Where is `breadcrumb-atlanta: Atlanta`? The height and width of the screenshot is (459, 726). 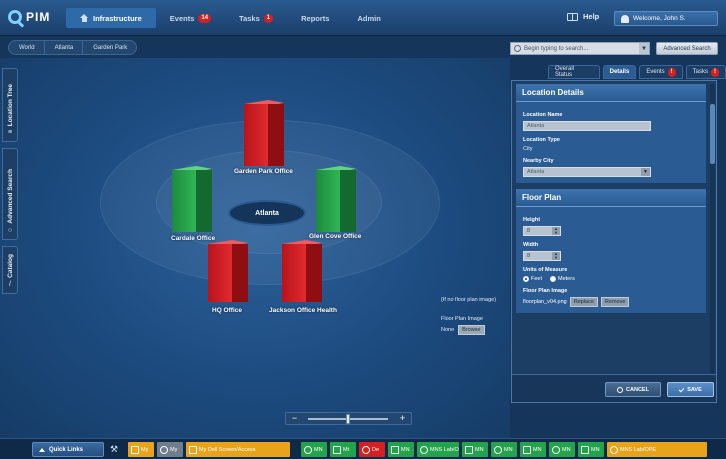 breadcrumb-atlanta: Atlanta is located at coordinates (63, 47).